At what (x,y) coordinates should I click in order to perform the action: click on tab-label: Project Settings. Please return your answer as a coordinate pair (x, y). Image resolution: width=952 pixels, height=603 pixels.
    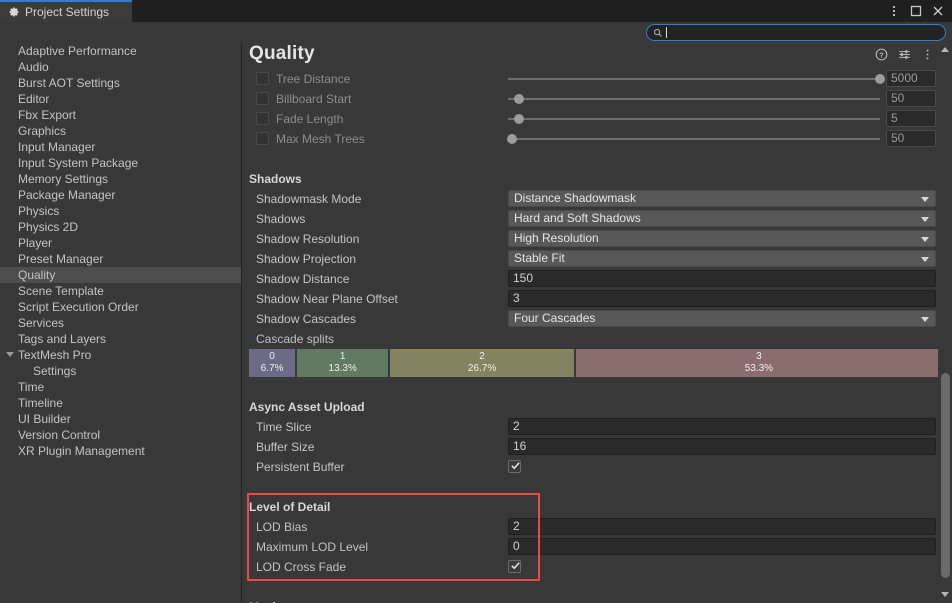
    Looking at the image, I should click on (67, 12).